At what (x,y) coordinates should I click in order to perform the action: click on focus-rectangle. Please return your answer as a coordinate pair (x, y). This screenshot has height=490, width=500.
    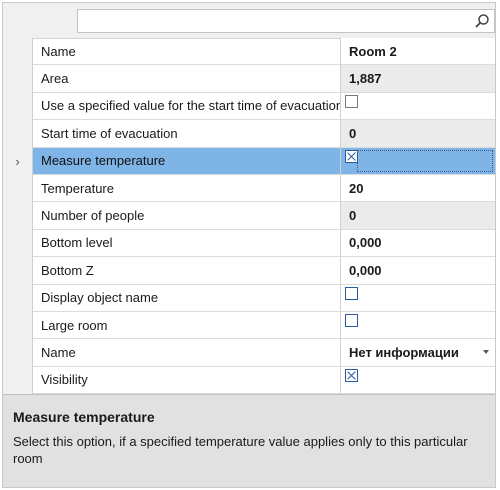
    Looking at the image, I should click on (425, 160).